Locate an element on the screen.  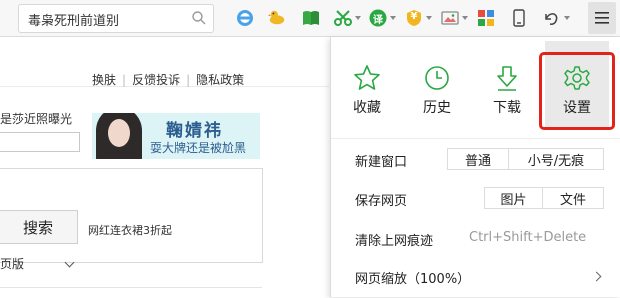
duck-icon is located at coordinates (277, 18).